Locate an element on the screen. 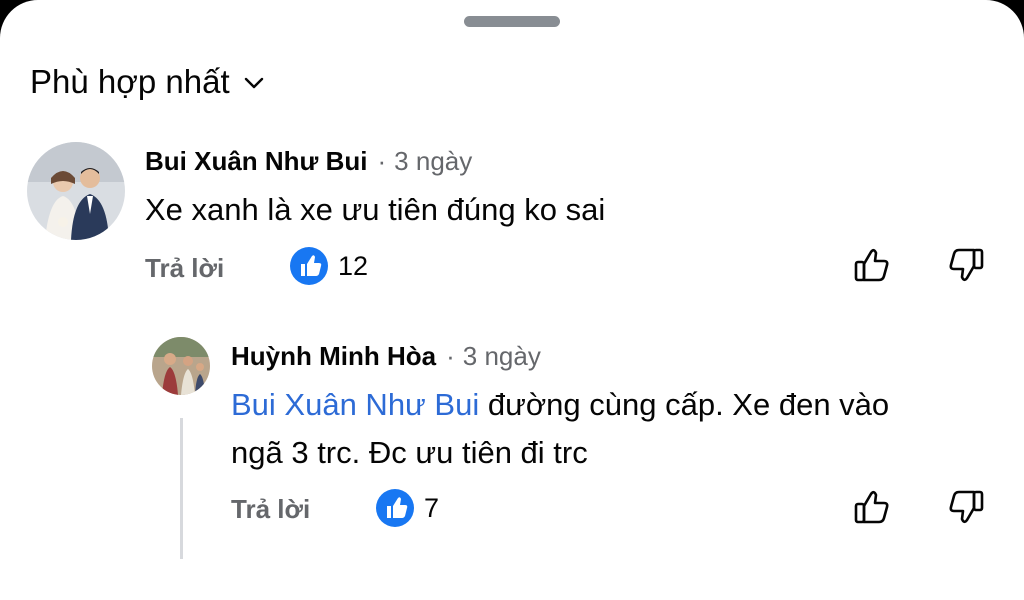 The image size is (1024, 600). reply-author: Huỳnh Minh Hòa is located at coordinates (333, 356).